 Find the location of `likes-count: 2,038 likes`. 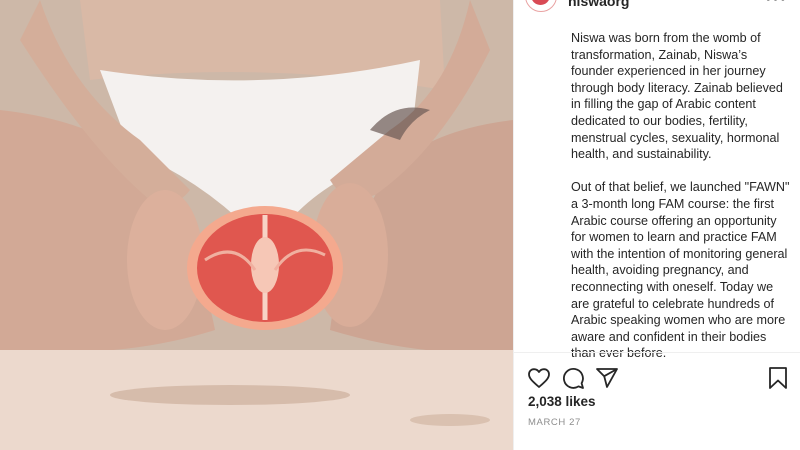

likes-count: 2,038 likes is located at coordinates (562, 401).